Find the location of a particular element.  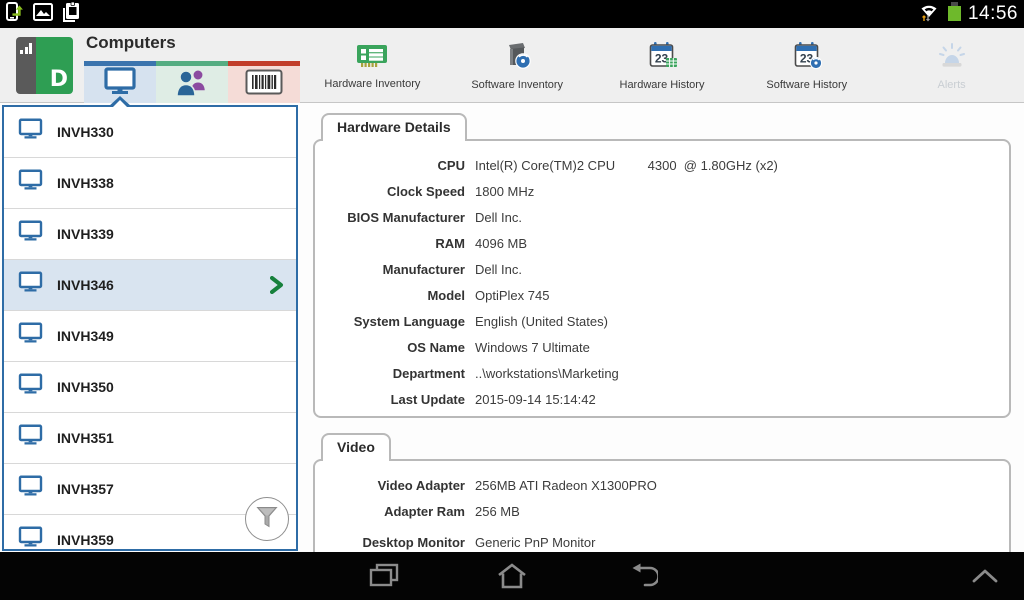

back-button is located at coordinates (643, 576).